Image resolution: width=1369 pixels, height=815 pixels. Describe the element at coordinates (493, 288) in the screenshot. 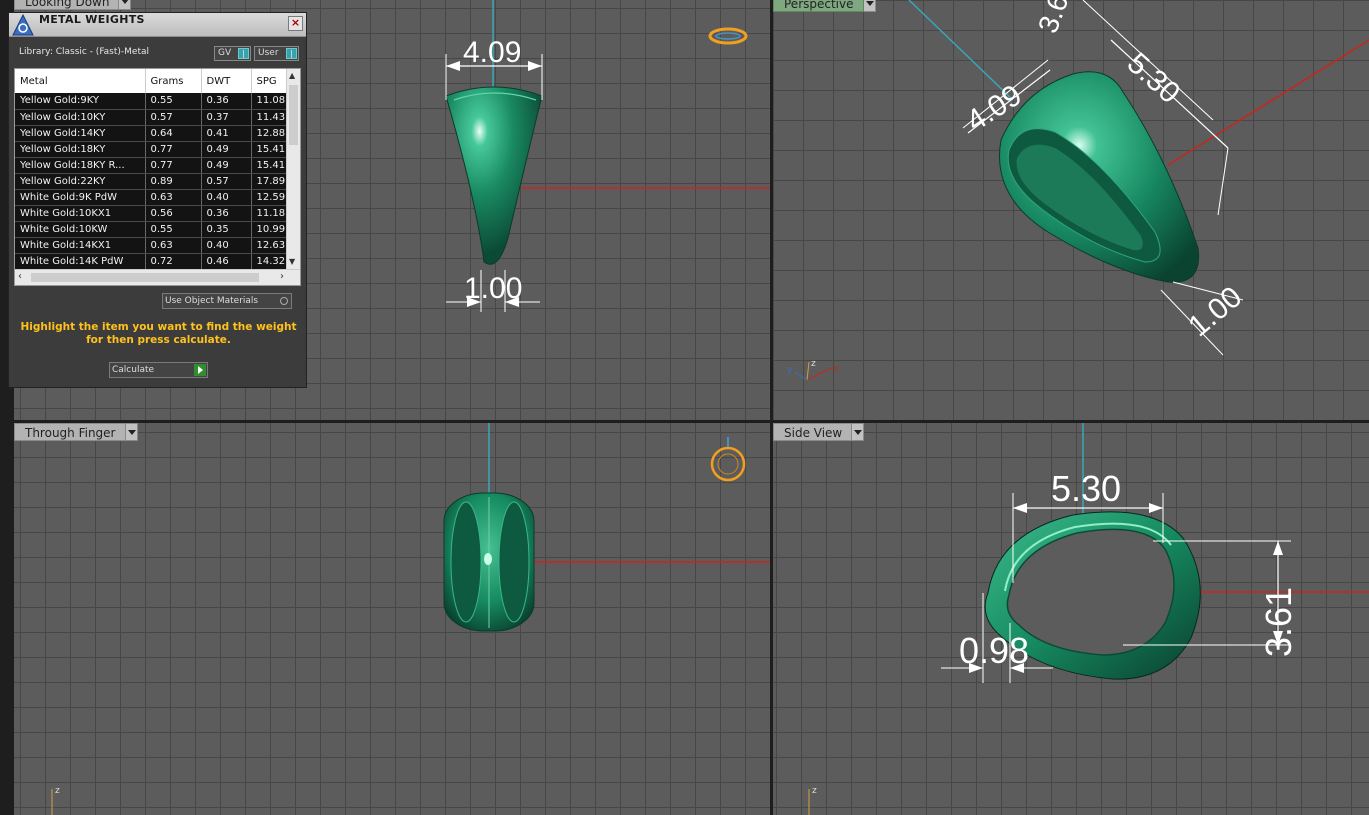

I see `dim-top-bottom: 1.00` at that location.